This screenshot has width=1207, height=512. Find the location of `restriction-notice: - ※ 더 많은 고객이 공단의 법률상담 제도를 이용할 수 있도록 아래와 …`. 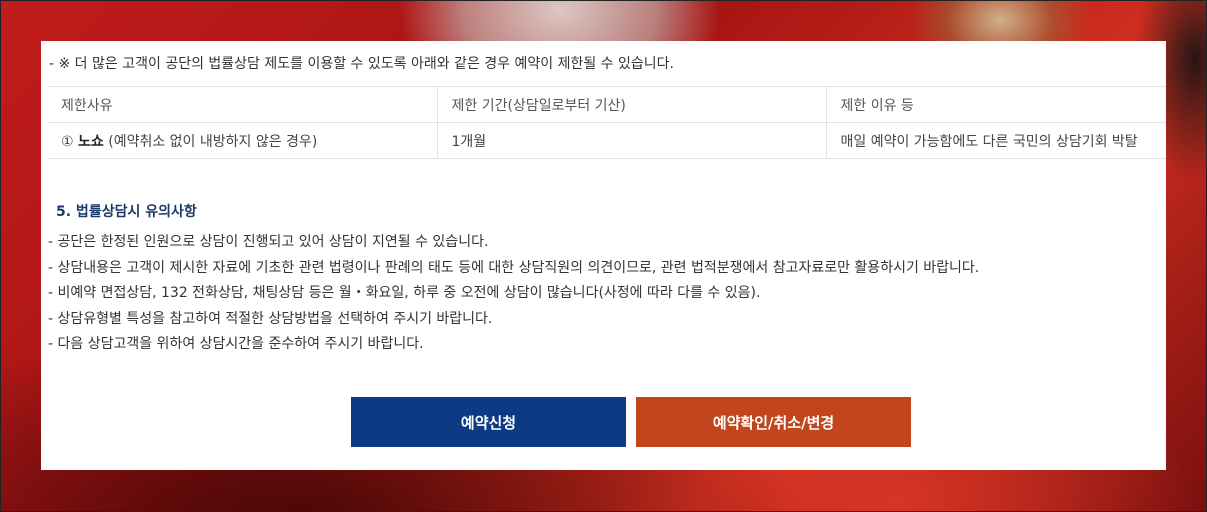

restriction-notice: - ※ 더 많은 고객이 공단의 법률상담 제도를 이용할 수 있도록 아래와 … is located at coordinates (361, 64).